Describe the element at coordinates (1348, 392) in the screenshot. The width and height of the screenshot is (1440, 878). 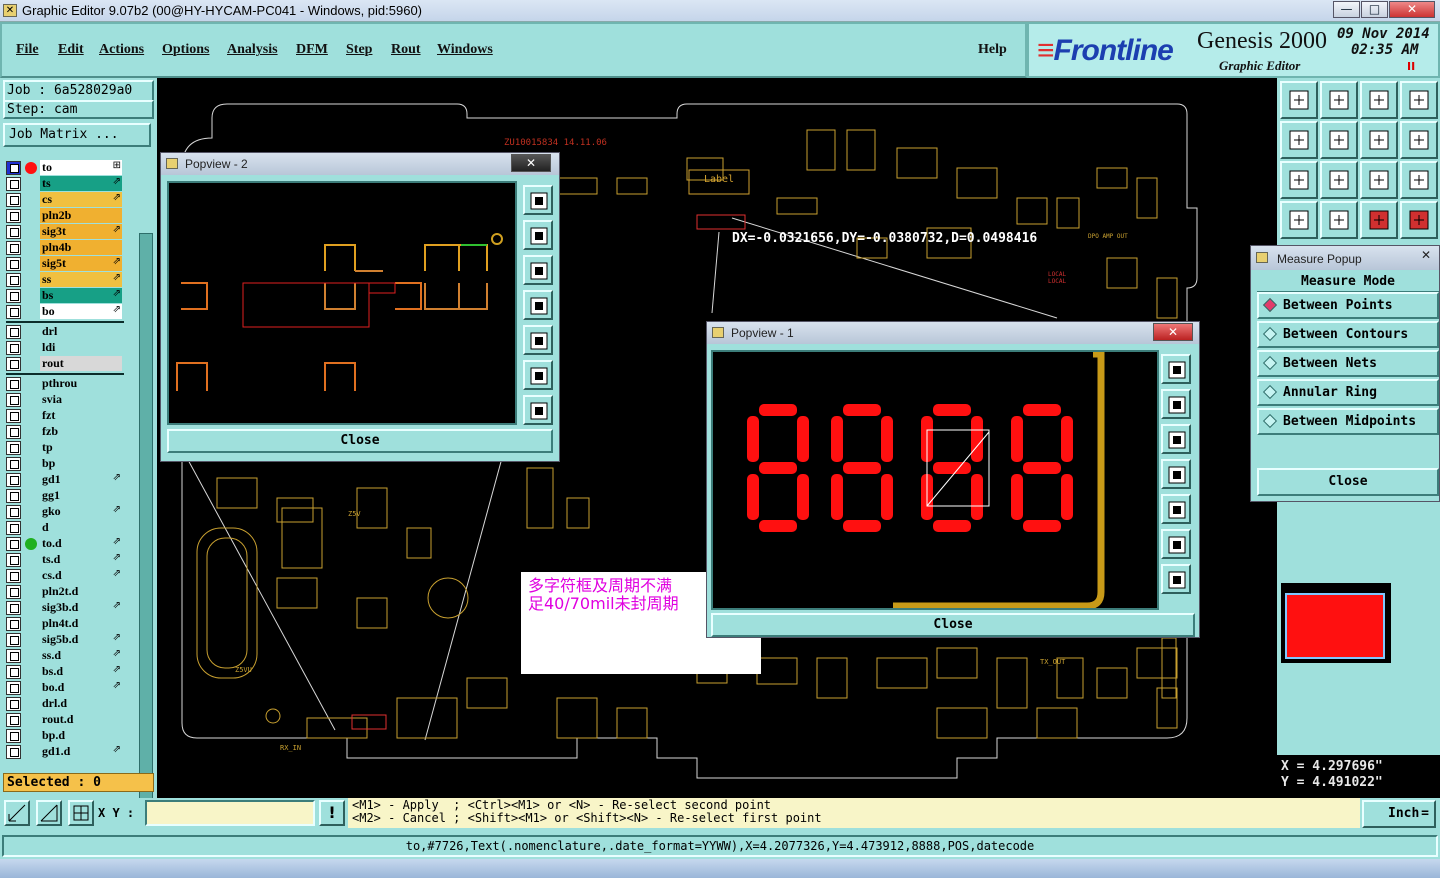
I see `measure-mode-annular-ring: Annular Ring` at that location.